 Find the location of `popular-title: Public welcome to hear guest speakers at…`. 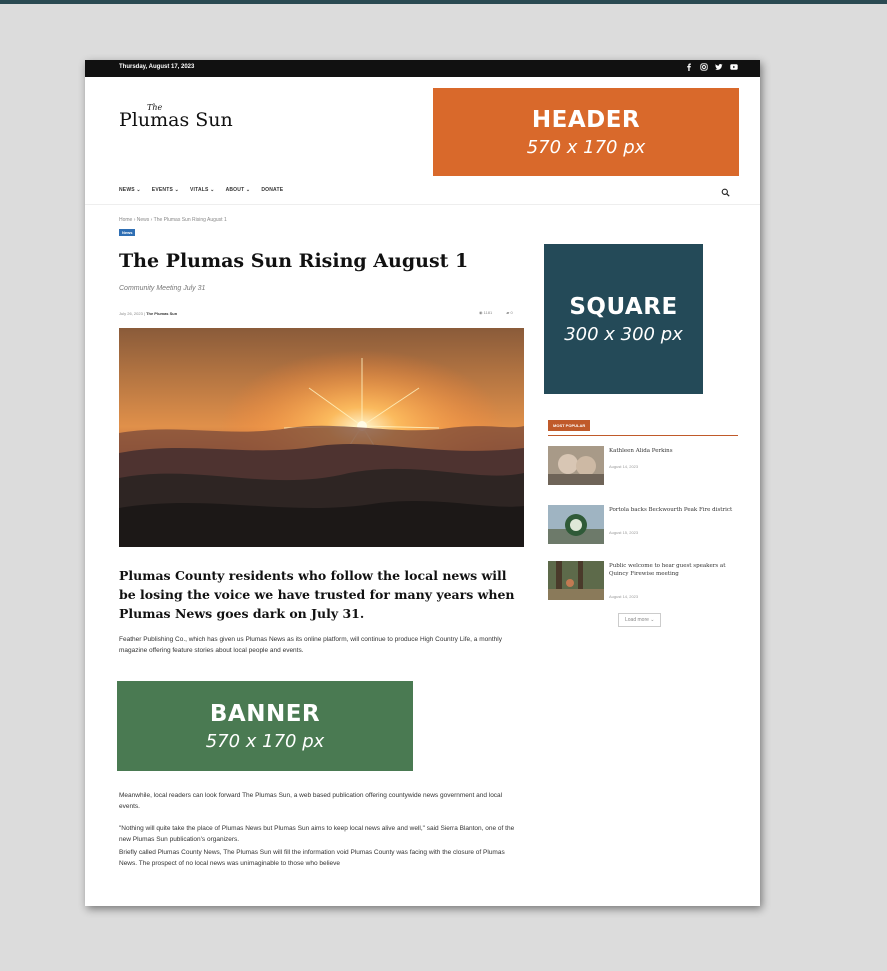

popular-title: Public welcome to hear guest speakers at… is located at coordinates (673, 570).